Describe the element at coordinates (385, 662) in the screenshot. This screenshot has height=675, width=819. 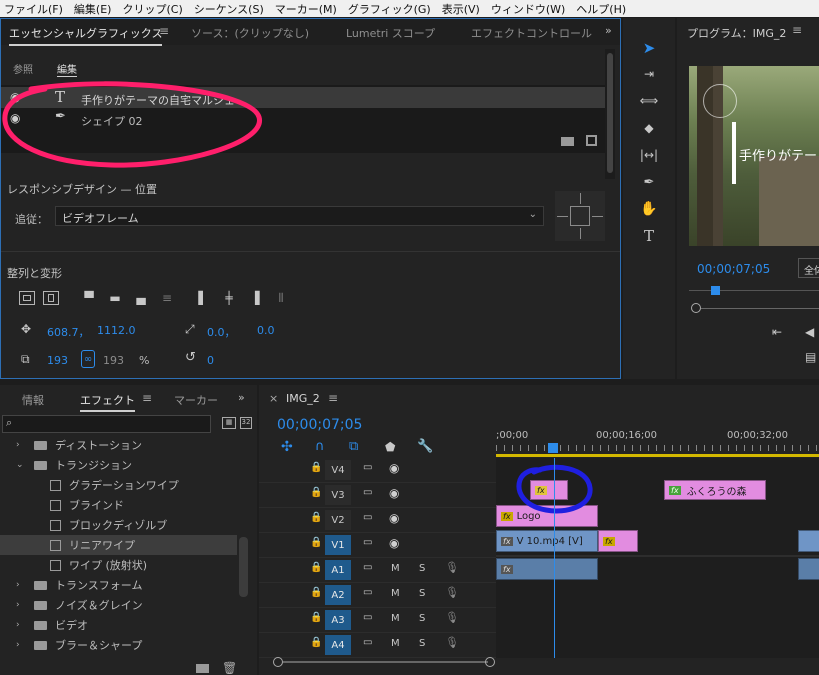
I see `timeline-scrollbar` at that location.